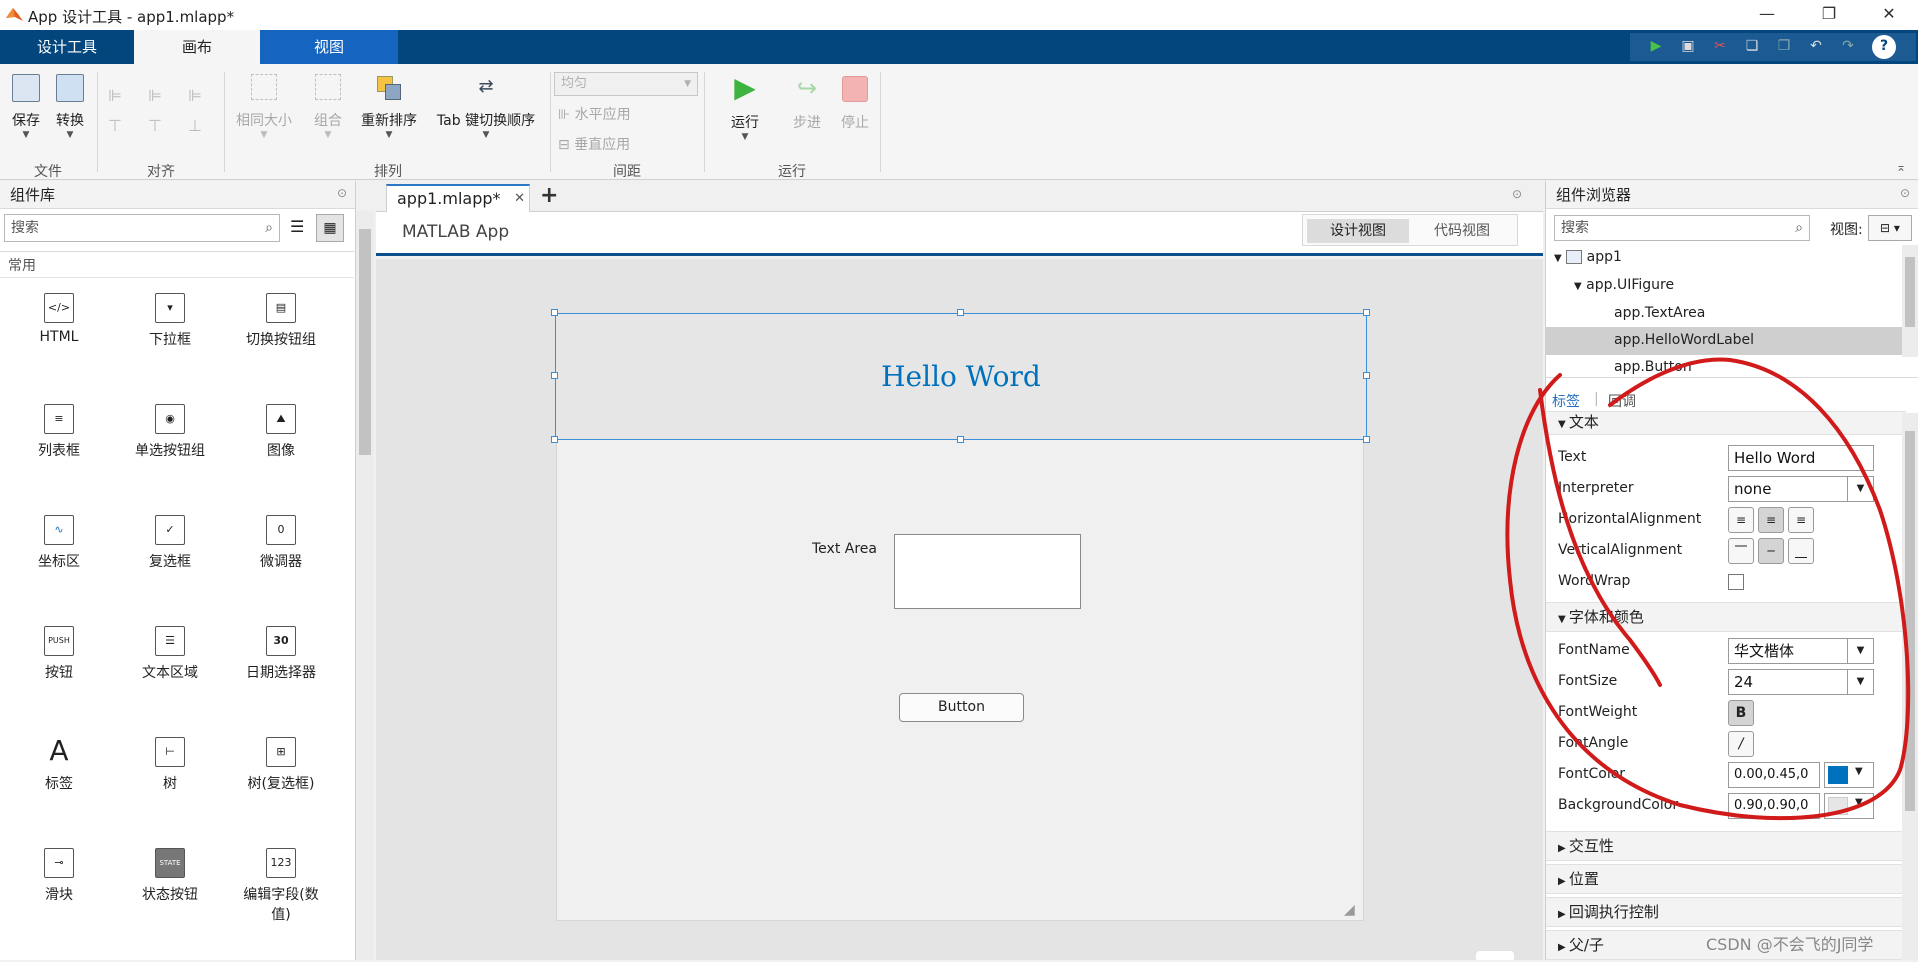  Describe the element at coordinates (1622, 401) in the screenshot. I see `tab-callbacks: 回调` at that location.